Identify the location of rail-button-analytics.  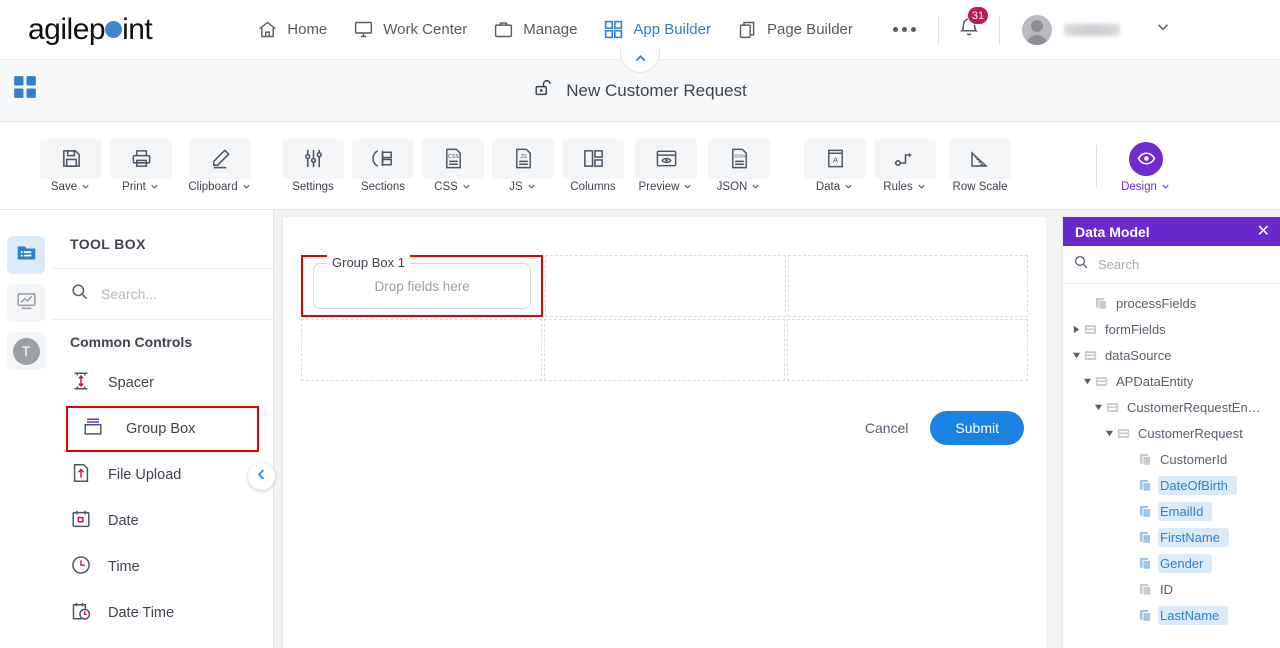
(26, 303).